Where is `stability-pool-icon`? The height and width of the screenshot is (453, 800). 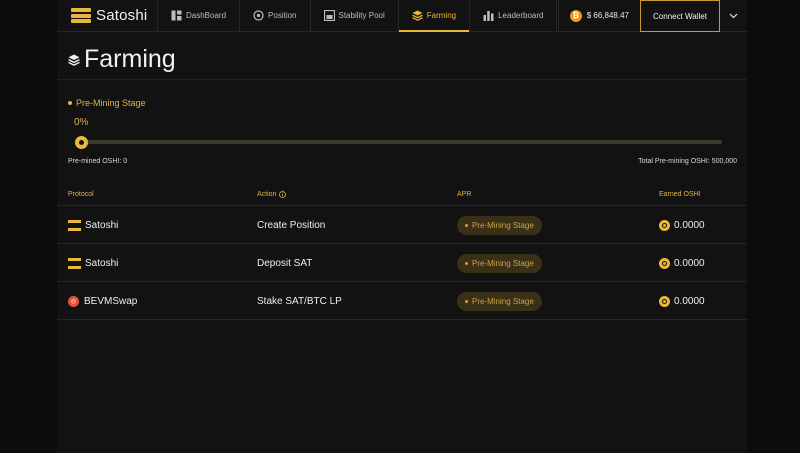
stability-pool-icon is located at coordinates (329, 15).